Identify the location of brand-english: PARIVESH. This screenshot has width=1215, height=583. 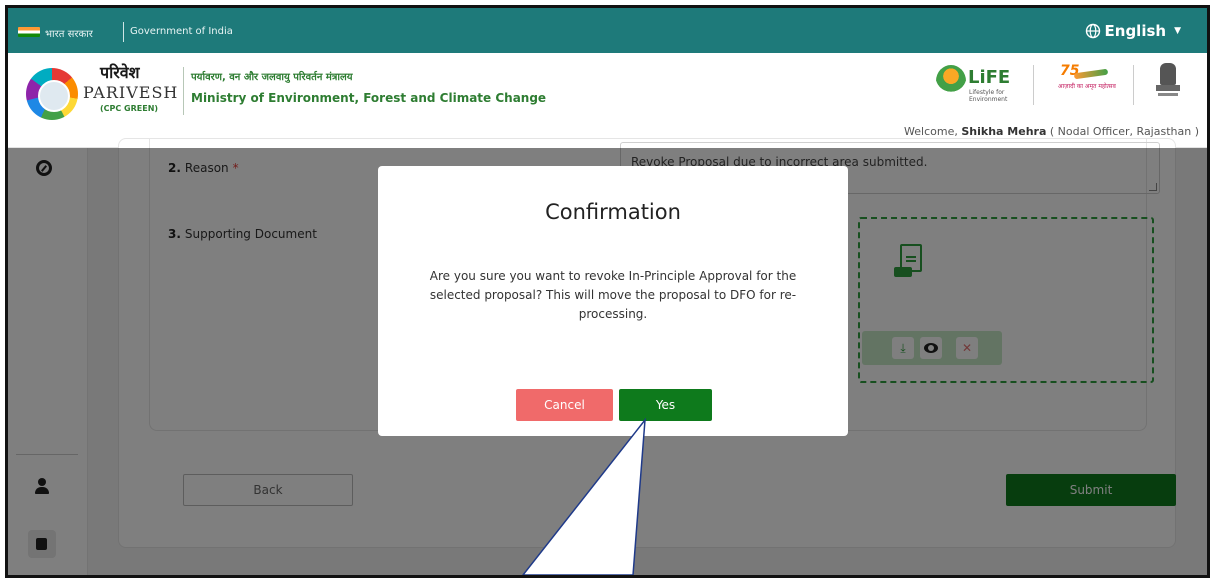
(131, 92).